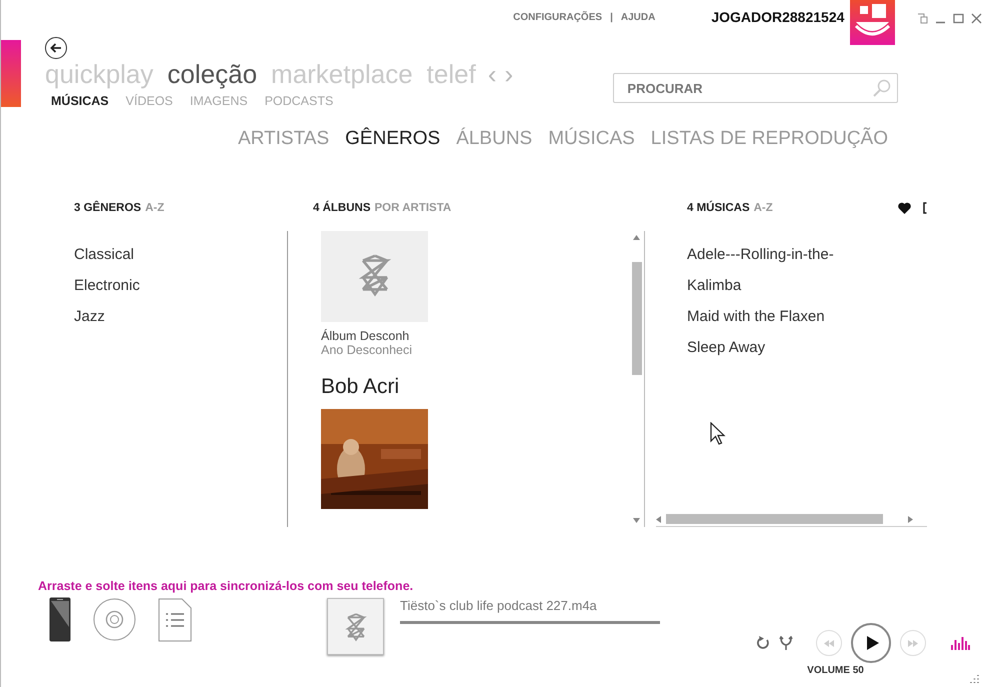 This screenshot has height=687, width=984. I want to click on artist-heading: Bob Acri, so click(360, 387).